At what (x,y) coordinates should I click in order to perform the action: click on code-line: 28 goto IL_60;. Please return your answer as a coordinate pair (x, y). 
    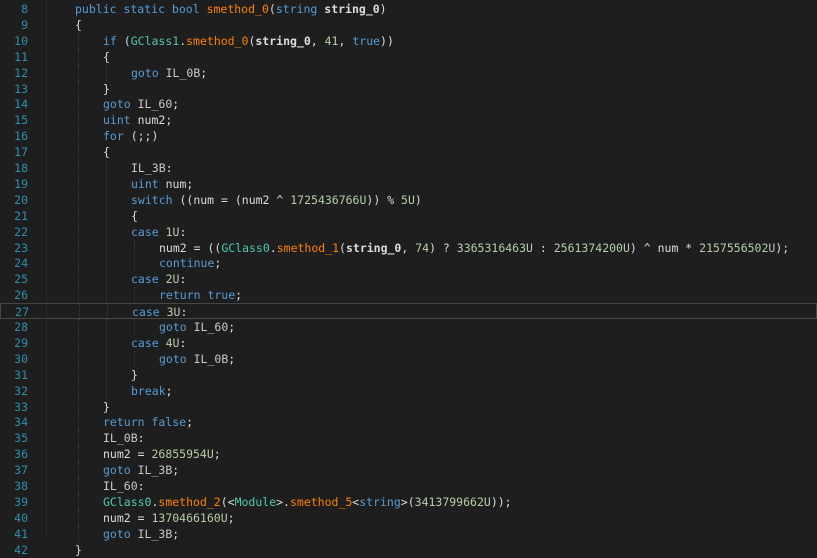
    Looking at the image, I should click on (408, 327).